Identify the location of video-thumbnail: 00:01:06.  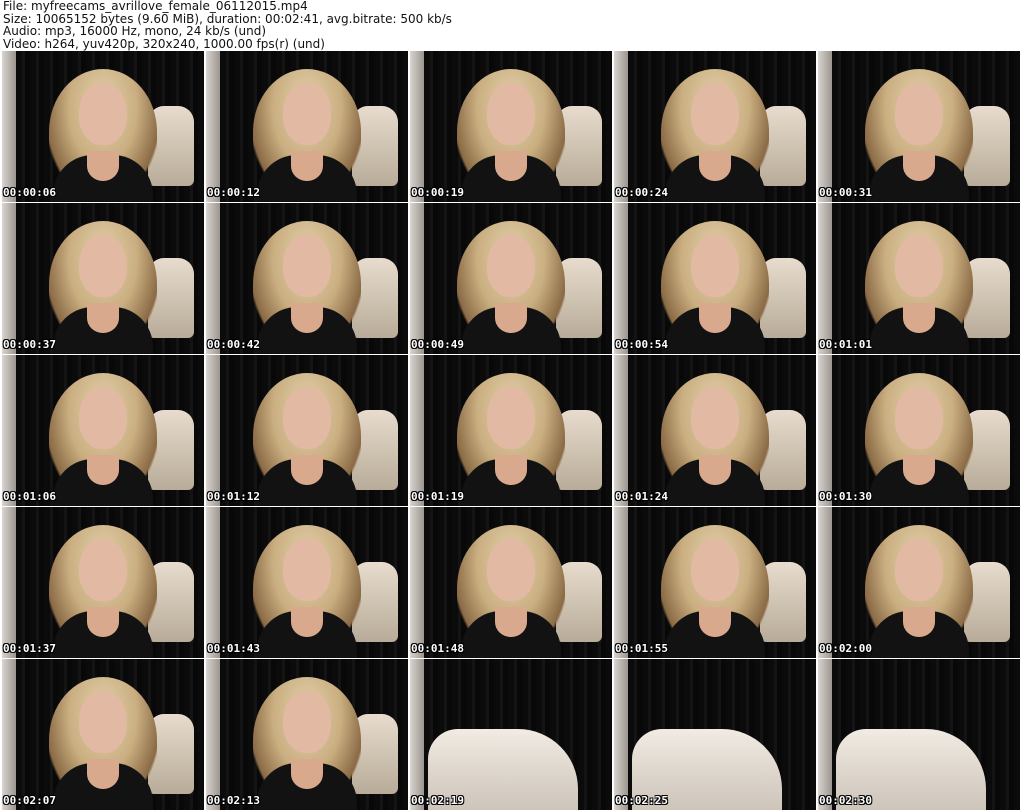
(104, 431).